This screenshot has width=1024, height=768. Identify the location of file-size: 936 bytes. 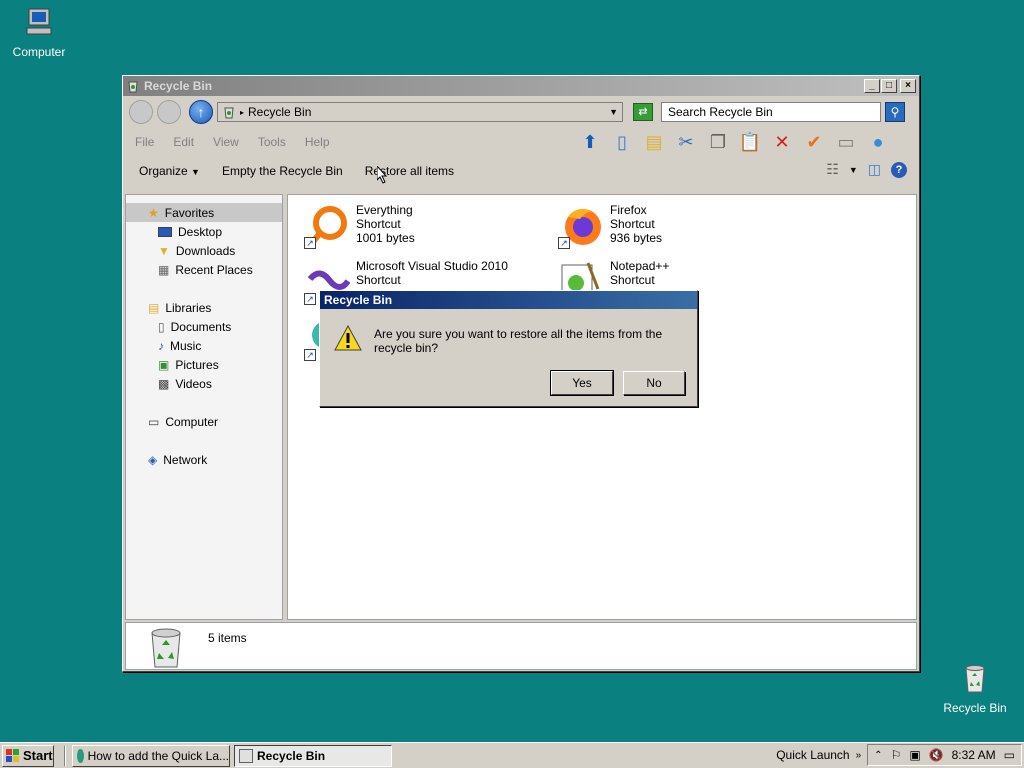
(636, 238).